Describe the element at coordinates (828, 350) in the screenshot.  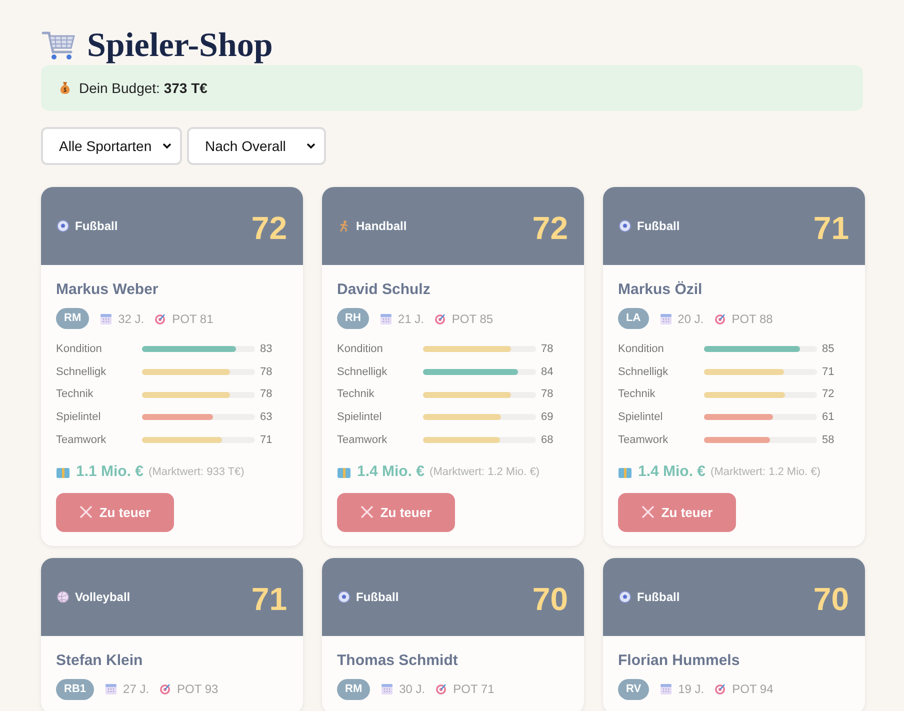
I see `stat-value: 85` at that location.